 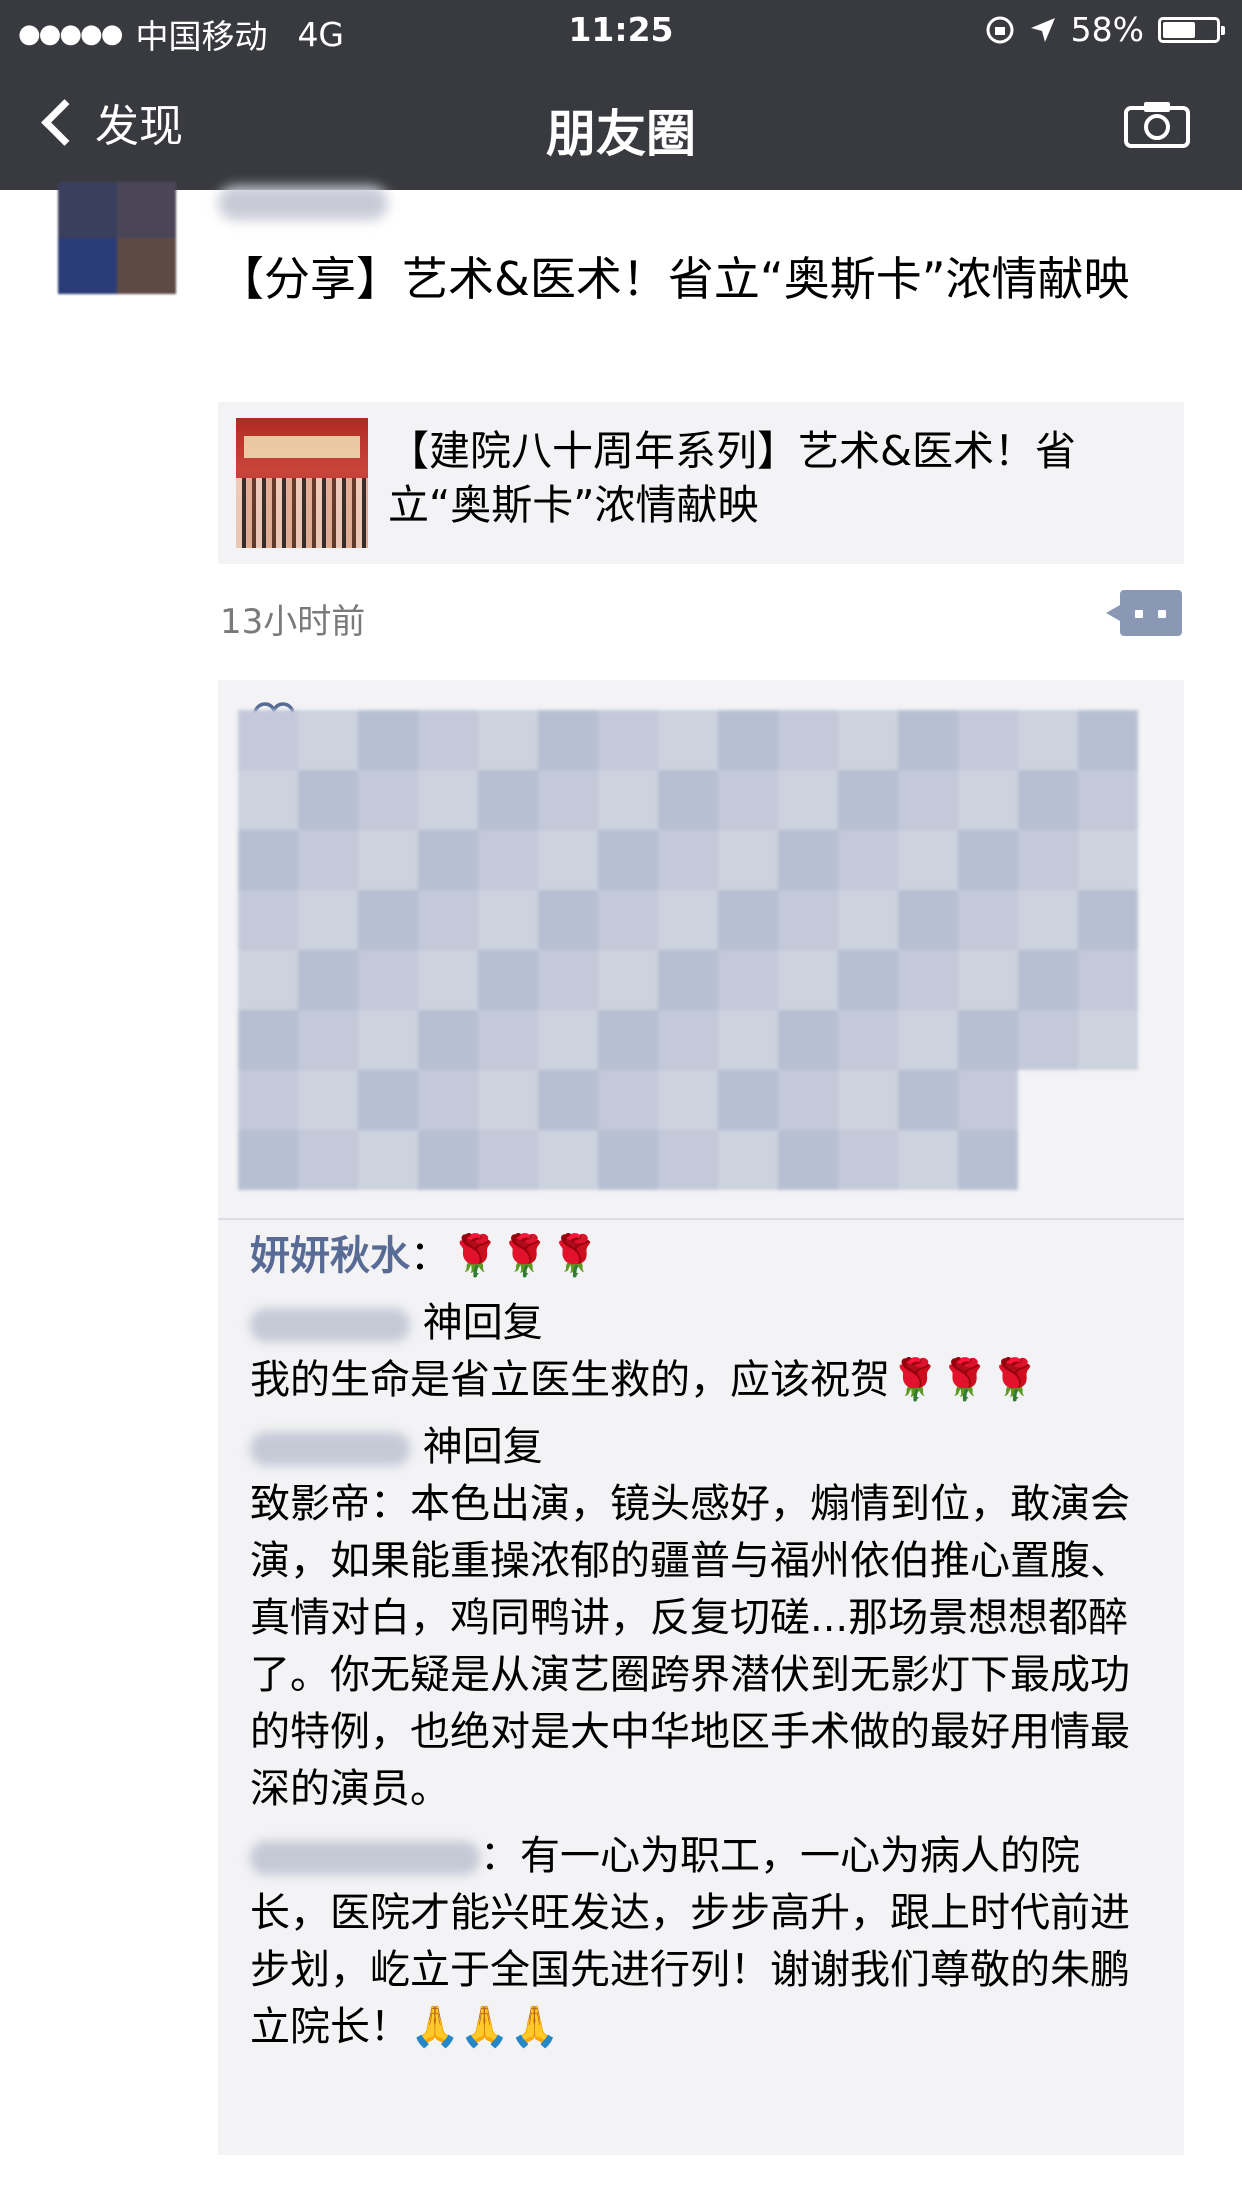 I want to click on author-name-redacted, so click(x=303, y=203).